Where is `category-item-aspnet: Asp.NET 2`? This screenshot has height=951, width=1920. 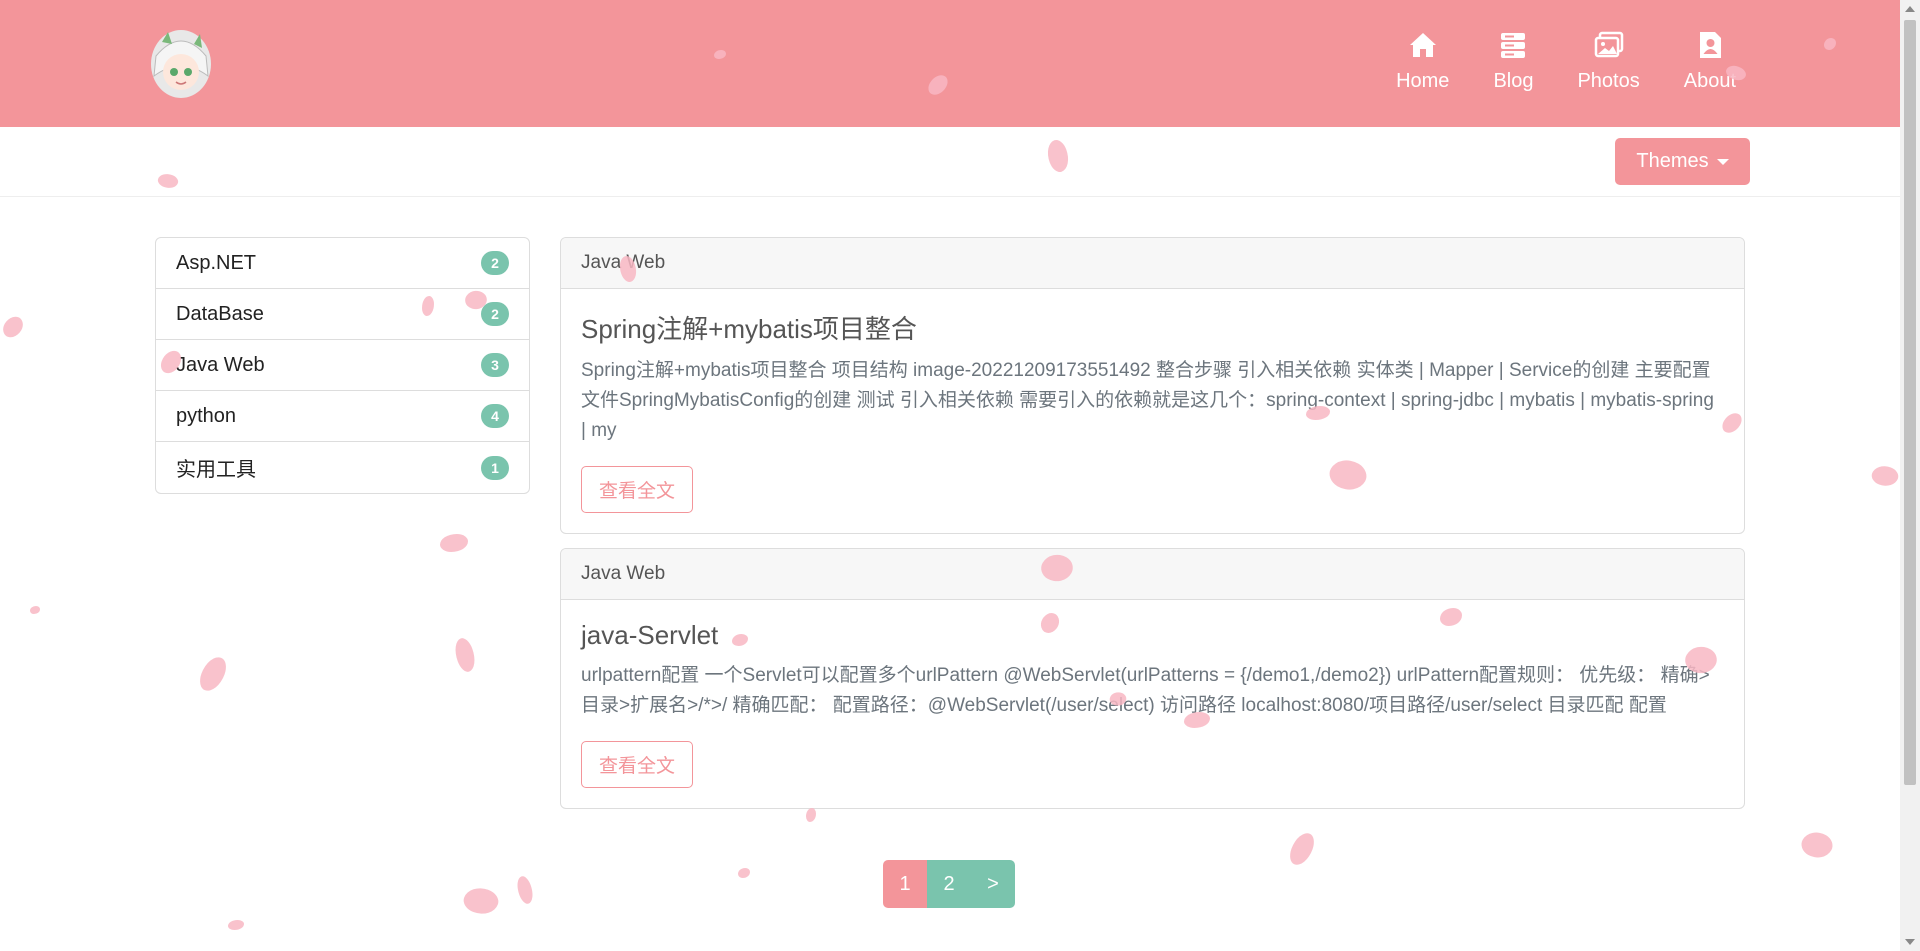 category-item-aspnet: Asp.NET 2 is located at coordinates (342, 263).